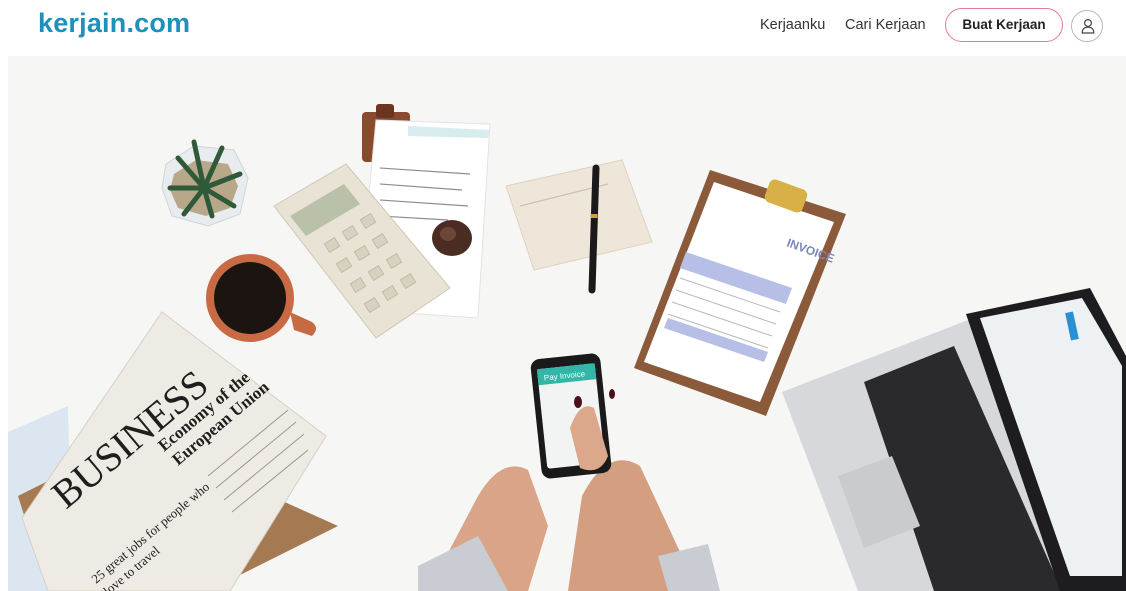  I want to click on site-logo: kerjain.com, so click(114, 23).